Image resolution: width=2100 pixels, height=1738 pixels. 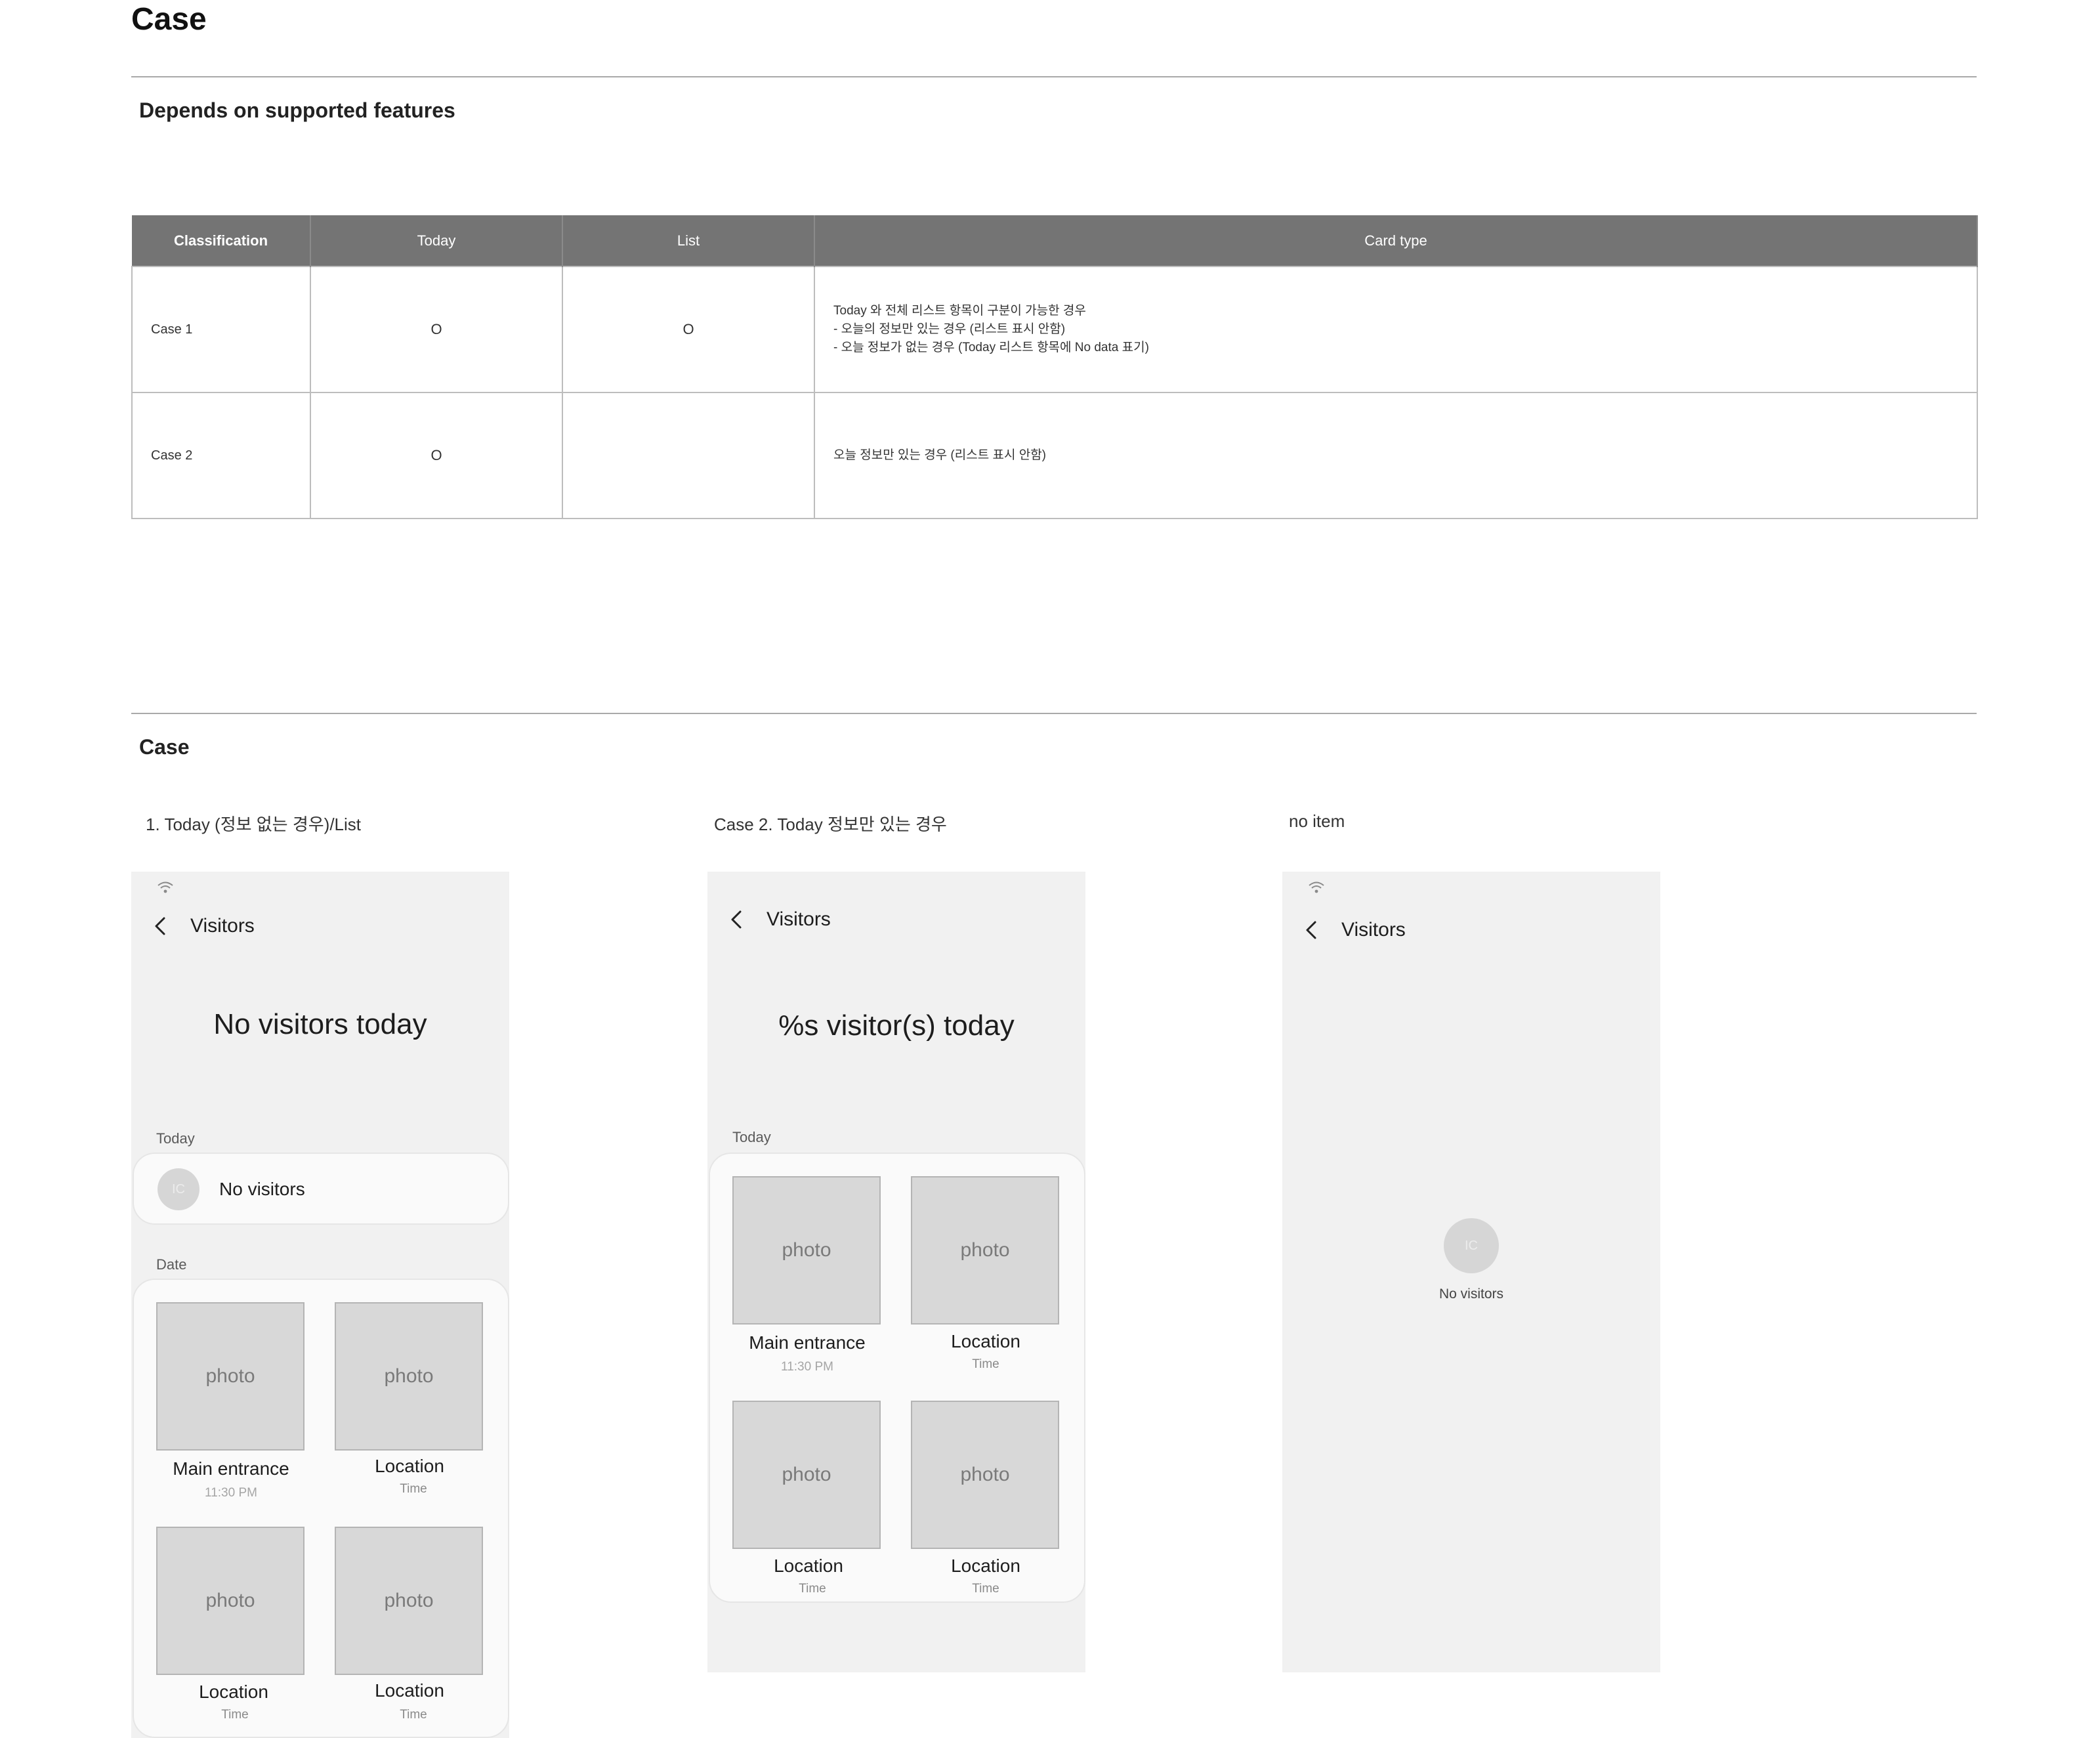 I want to click on headline: No visitors today, so click(x=320, y=1024).